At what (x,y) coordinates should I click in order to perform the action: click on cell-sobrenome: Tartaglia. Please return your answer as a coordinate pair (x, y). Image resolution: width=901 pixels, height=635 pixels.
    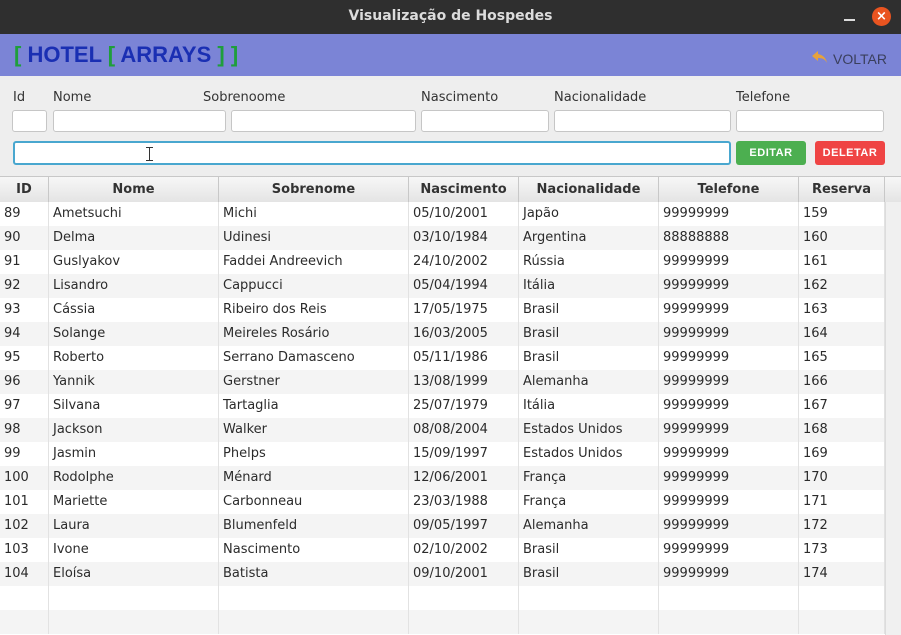
    Looking at the image, I should click on (314, 406).